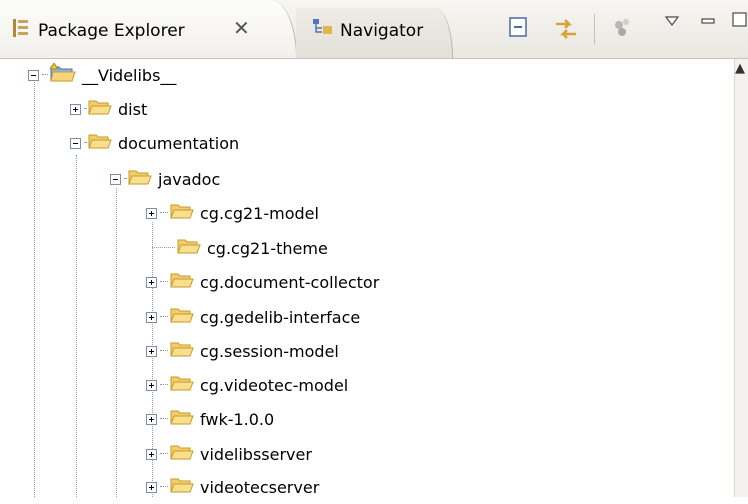  Describe the element at coordinates (740, 22) in the screenshot. I see `maximize-icon` at that location.